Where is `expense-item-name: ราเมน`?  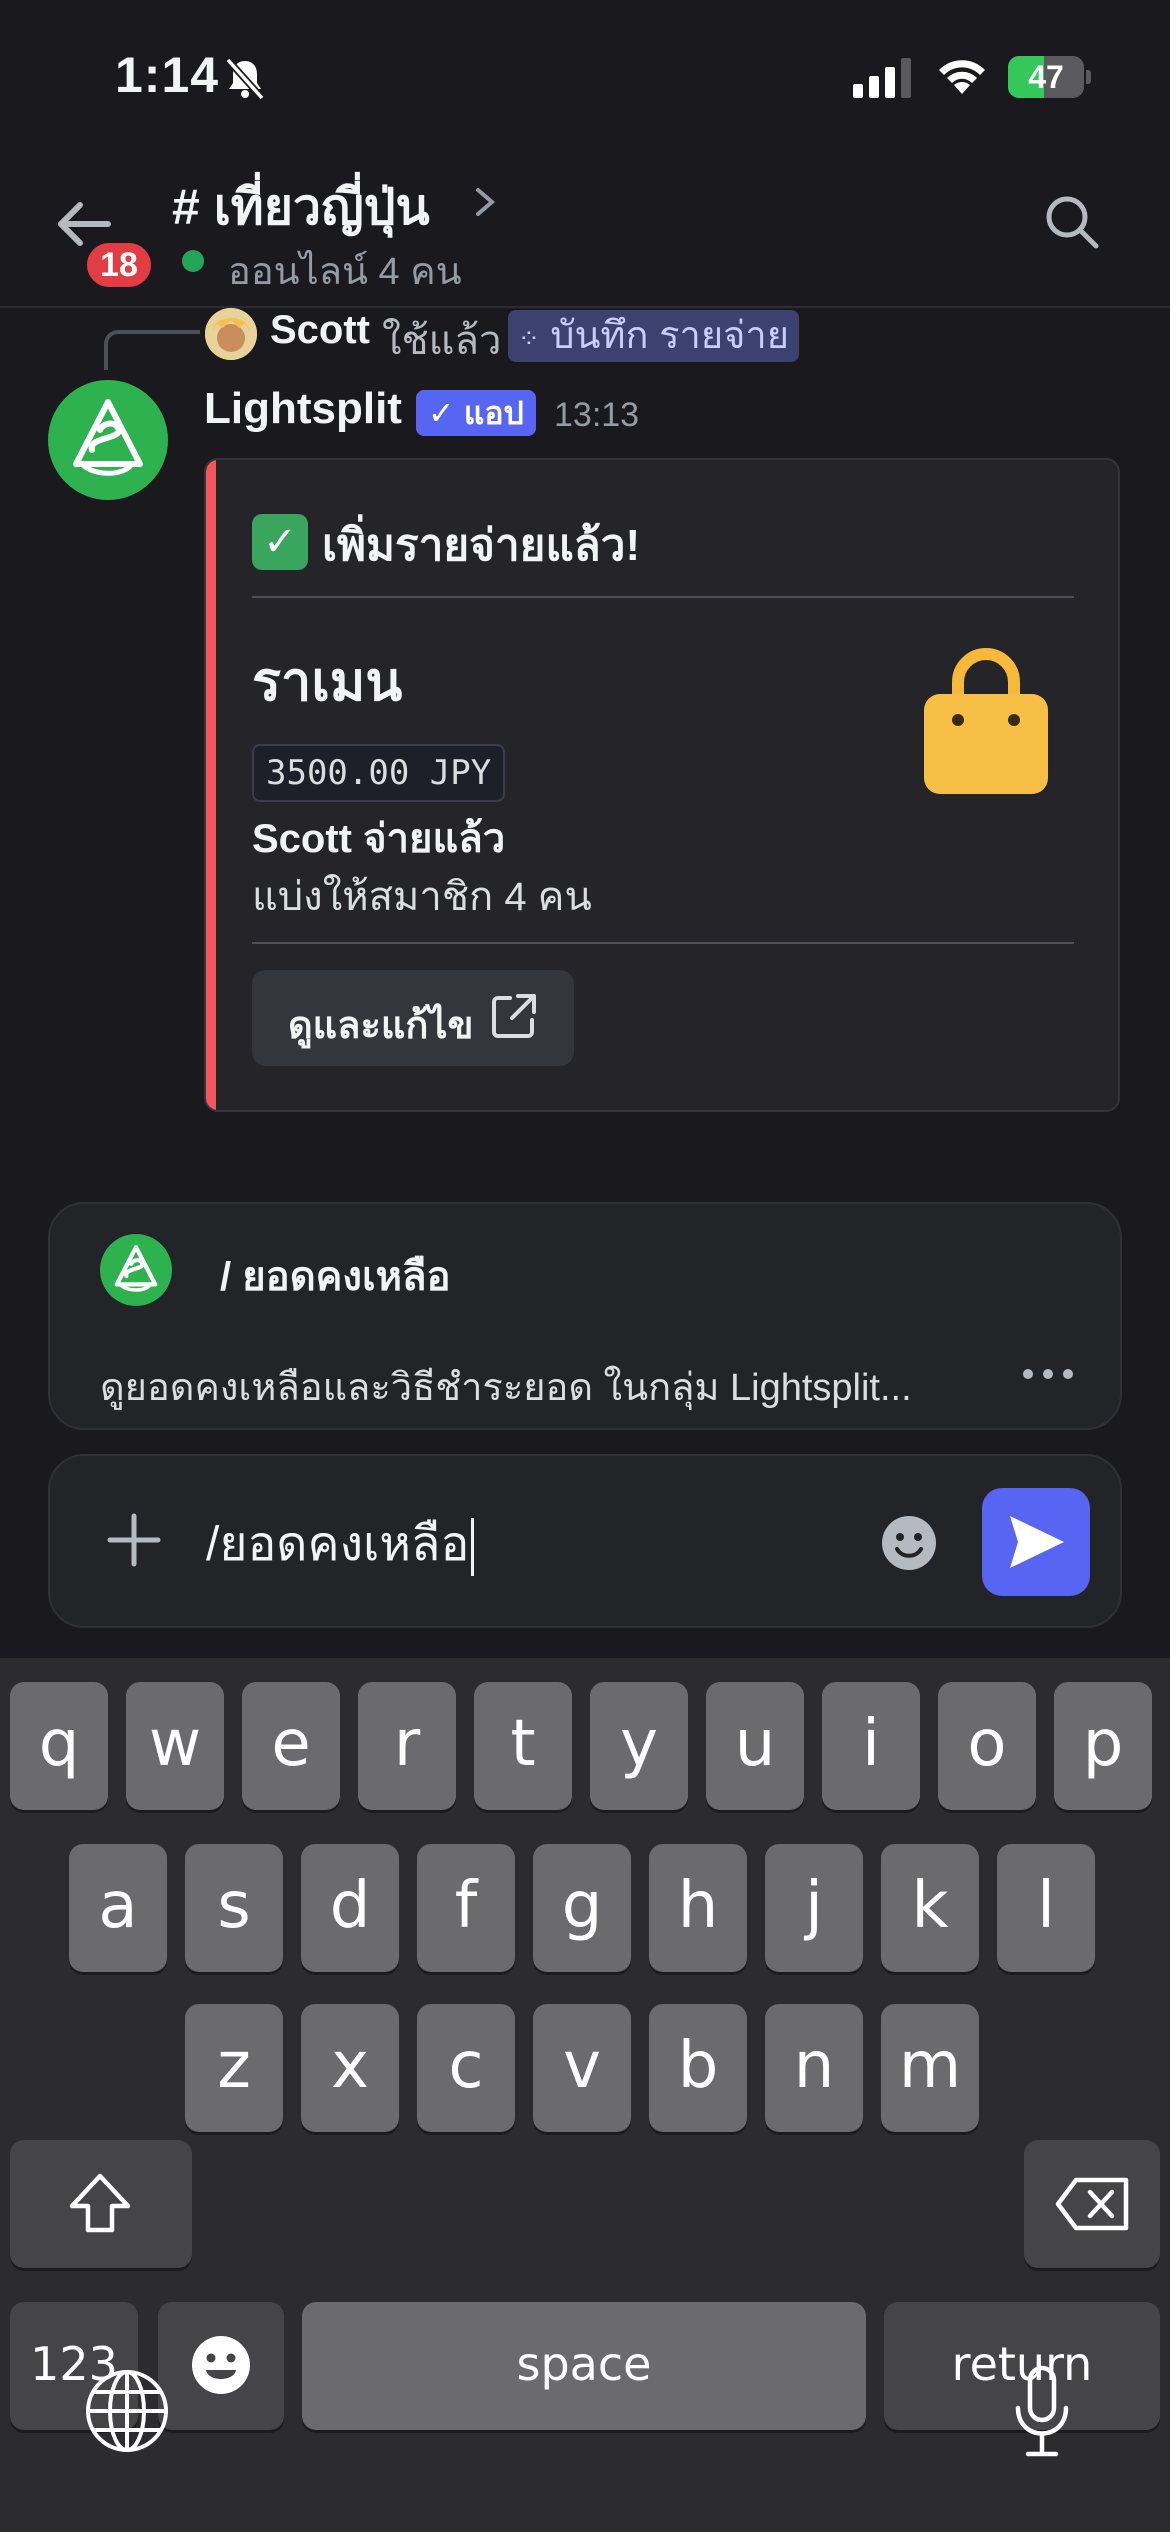 expense-item-name: ราเมน is located at coordinates (327, 682).